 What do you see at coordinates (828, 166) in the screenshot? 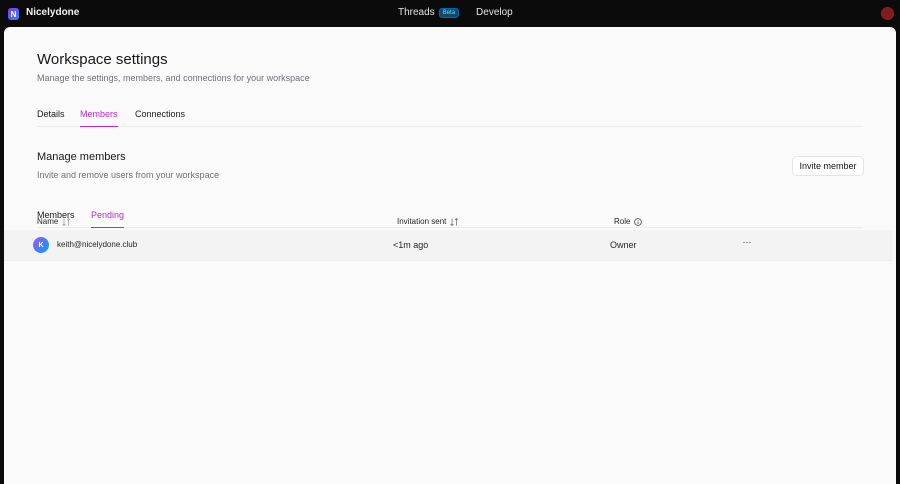
I see `invite-member-button: Invite member` at bounding box center [828, 166].